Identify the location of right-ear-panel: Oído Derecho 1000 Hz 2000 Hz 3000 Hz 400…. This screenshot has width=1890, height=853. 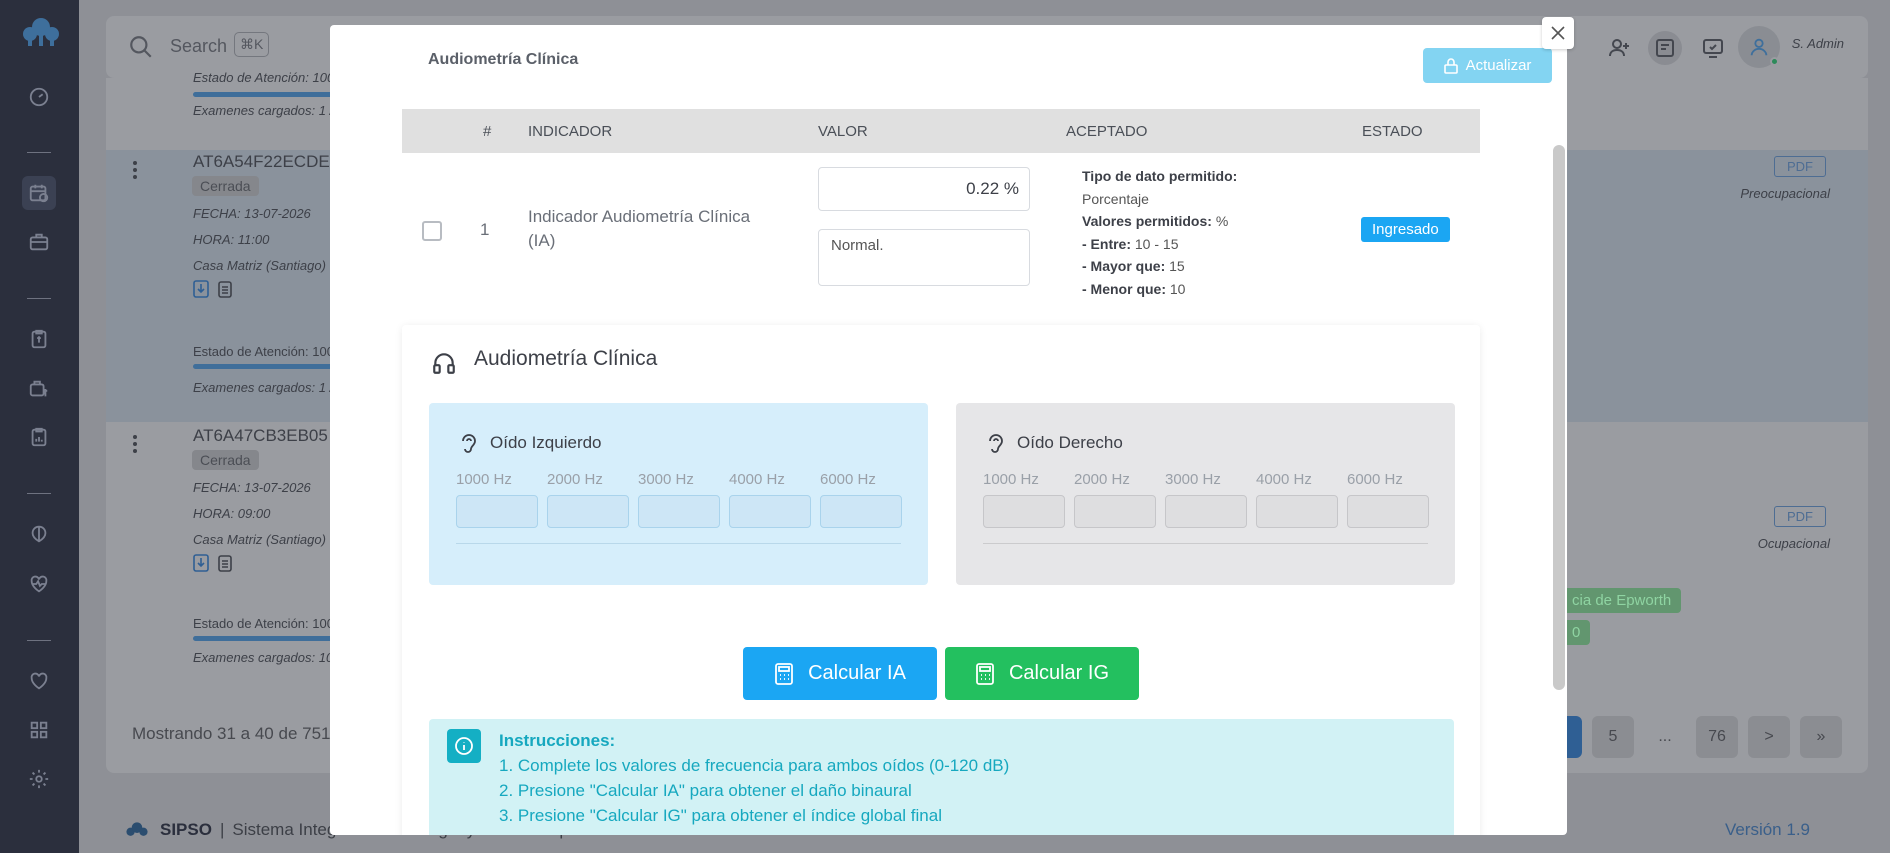
(1205, 494).